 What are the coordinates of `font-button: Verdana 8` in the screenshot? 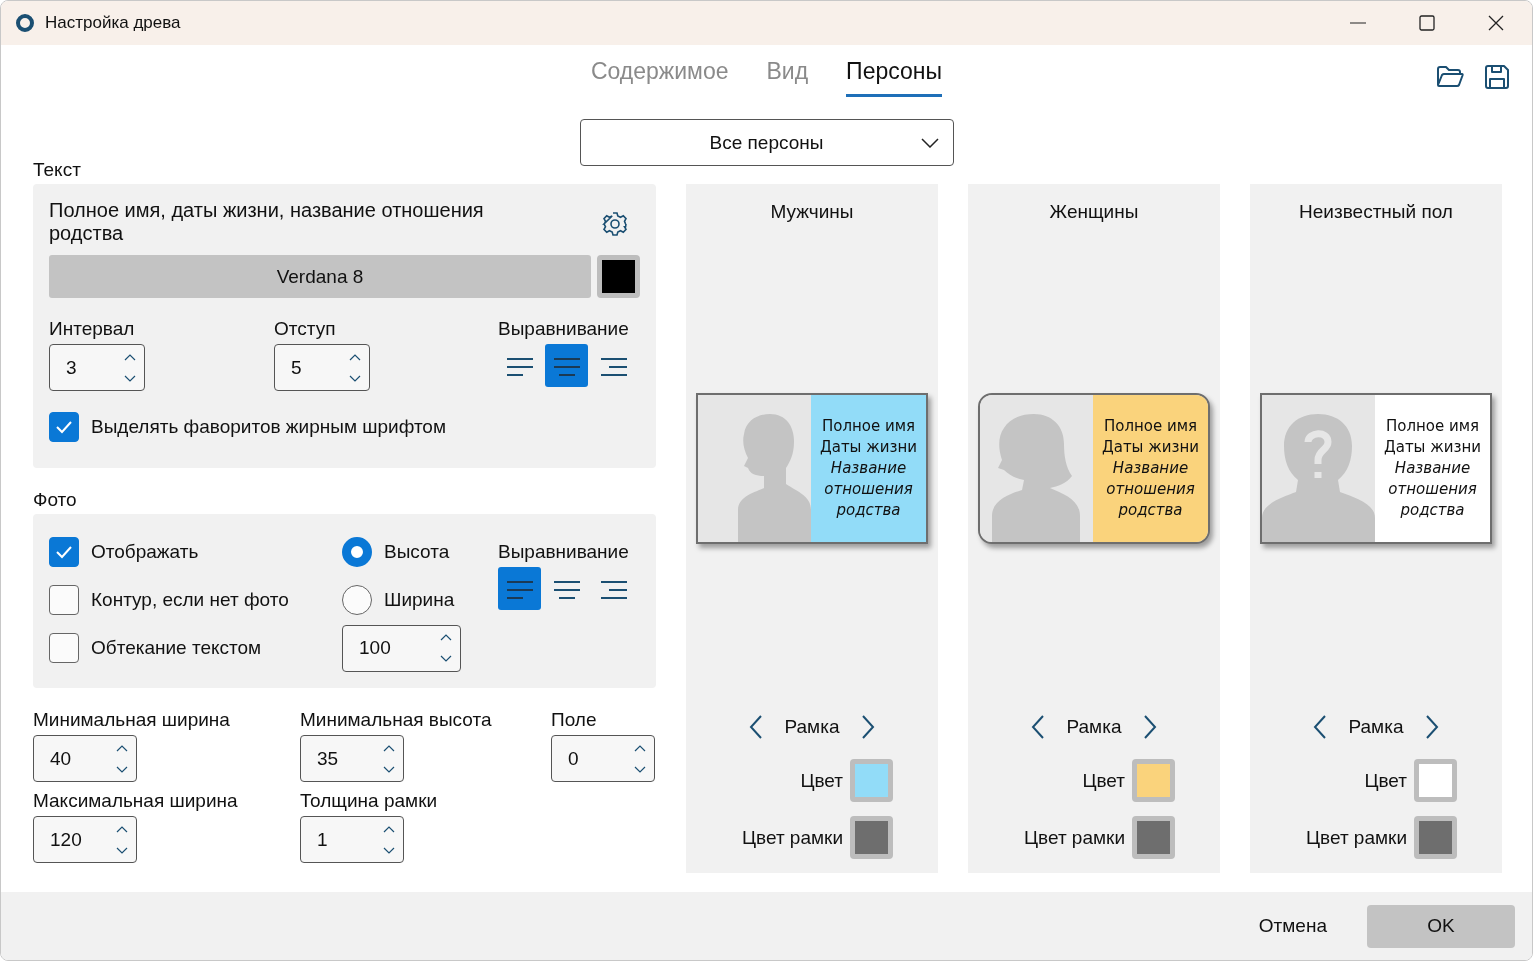 It's located at (320, 276).